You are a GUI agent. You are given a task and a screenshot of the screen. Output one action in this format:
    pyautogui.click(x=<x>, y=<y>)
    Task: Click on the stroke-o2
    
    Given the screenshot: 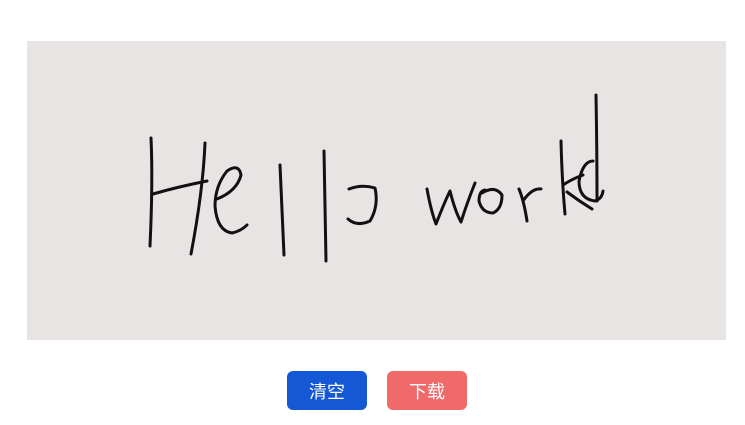 What is the action you would take?
    pyautogui.click(x=490, y=201)
    